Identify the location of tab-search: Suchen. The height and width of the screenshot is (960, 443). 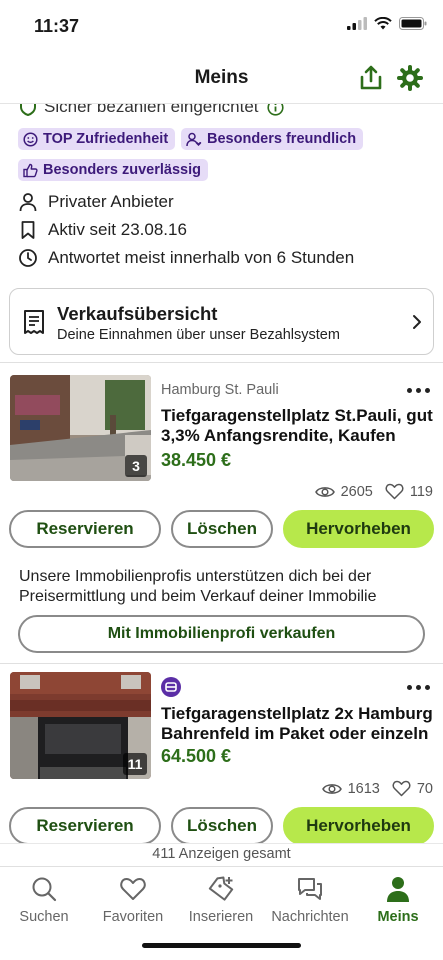
(44, 899).